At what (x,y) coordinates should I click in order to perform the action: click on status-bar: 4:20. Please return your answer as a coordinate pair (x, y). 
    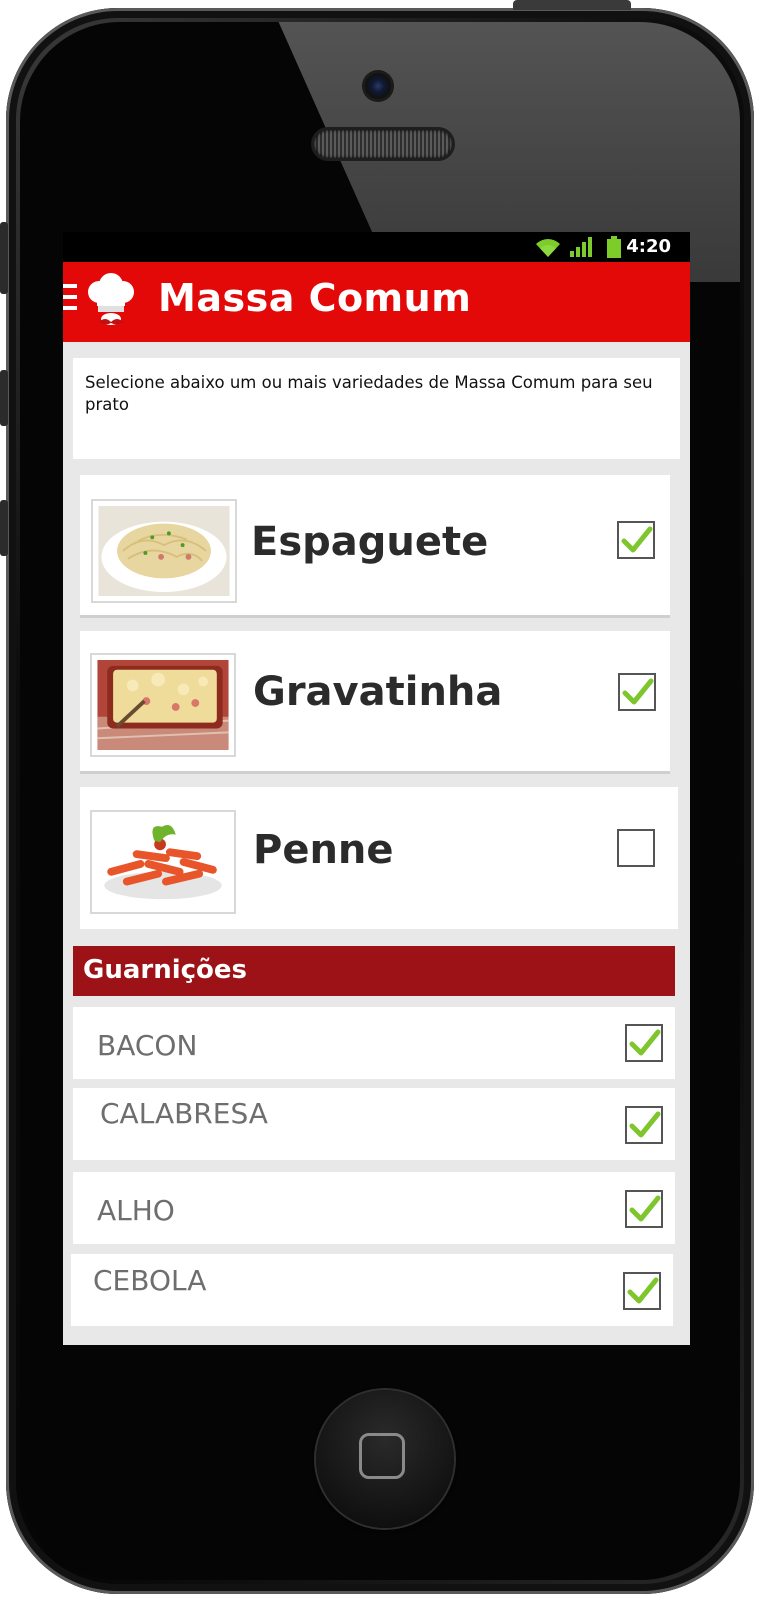
    Looking at the image, I should click on (376, 247).